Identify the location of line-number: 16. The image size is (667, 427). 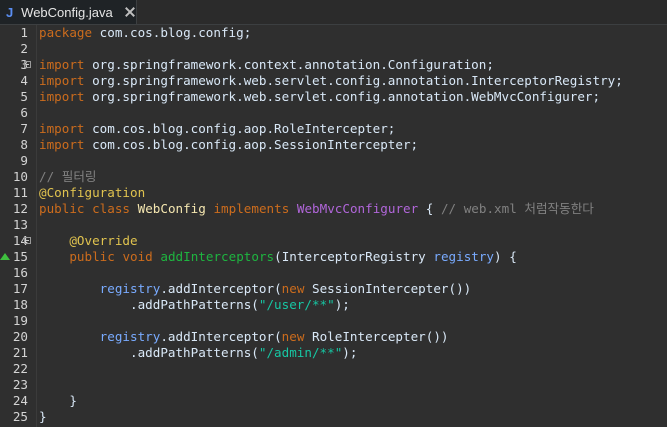
(20, 272).